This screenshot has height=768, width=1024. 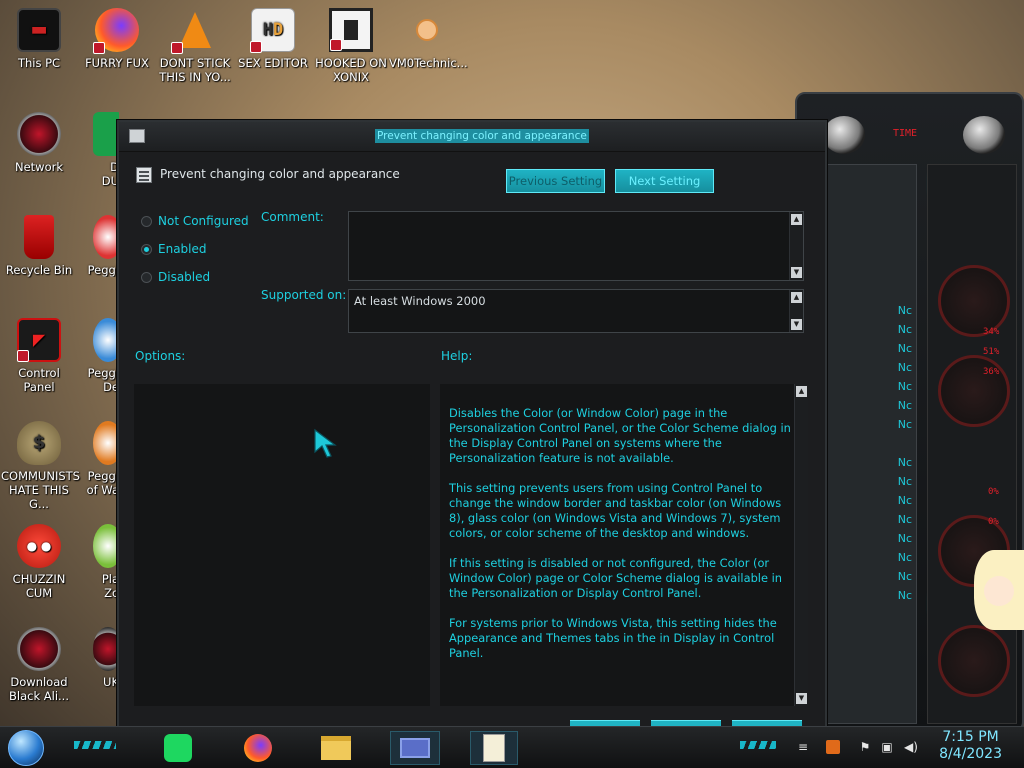 What do you see at coordinates (796, 246) in the screenshot?
I see `comment-scrollbar: ▲ ▼` at bounding box center [796, 246].